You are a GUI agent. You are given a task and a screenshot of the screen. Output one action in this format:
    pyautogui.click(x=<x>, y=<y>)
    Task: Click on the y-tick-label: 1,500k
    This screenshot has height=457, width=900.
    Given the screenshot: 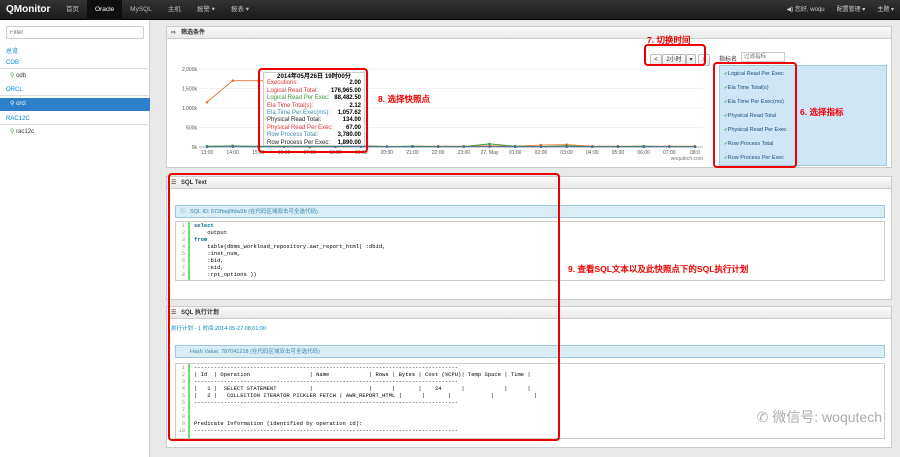 What is the action you would take?
    pyautogui.click(x=190, y=90)
    